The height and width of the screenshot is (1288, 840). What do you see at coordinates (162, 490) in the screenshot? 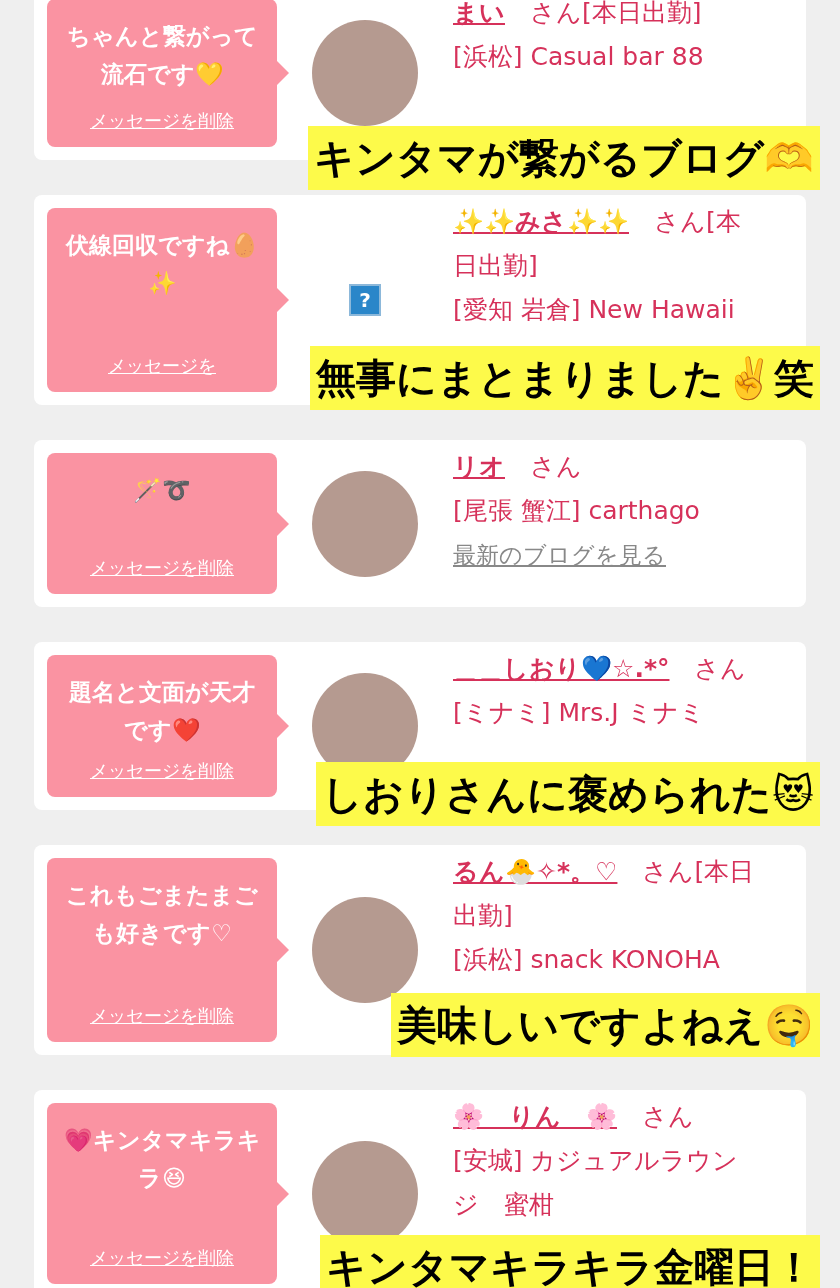
I see `message-text: 🪄➰` at bounding box center [162, 490].